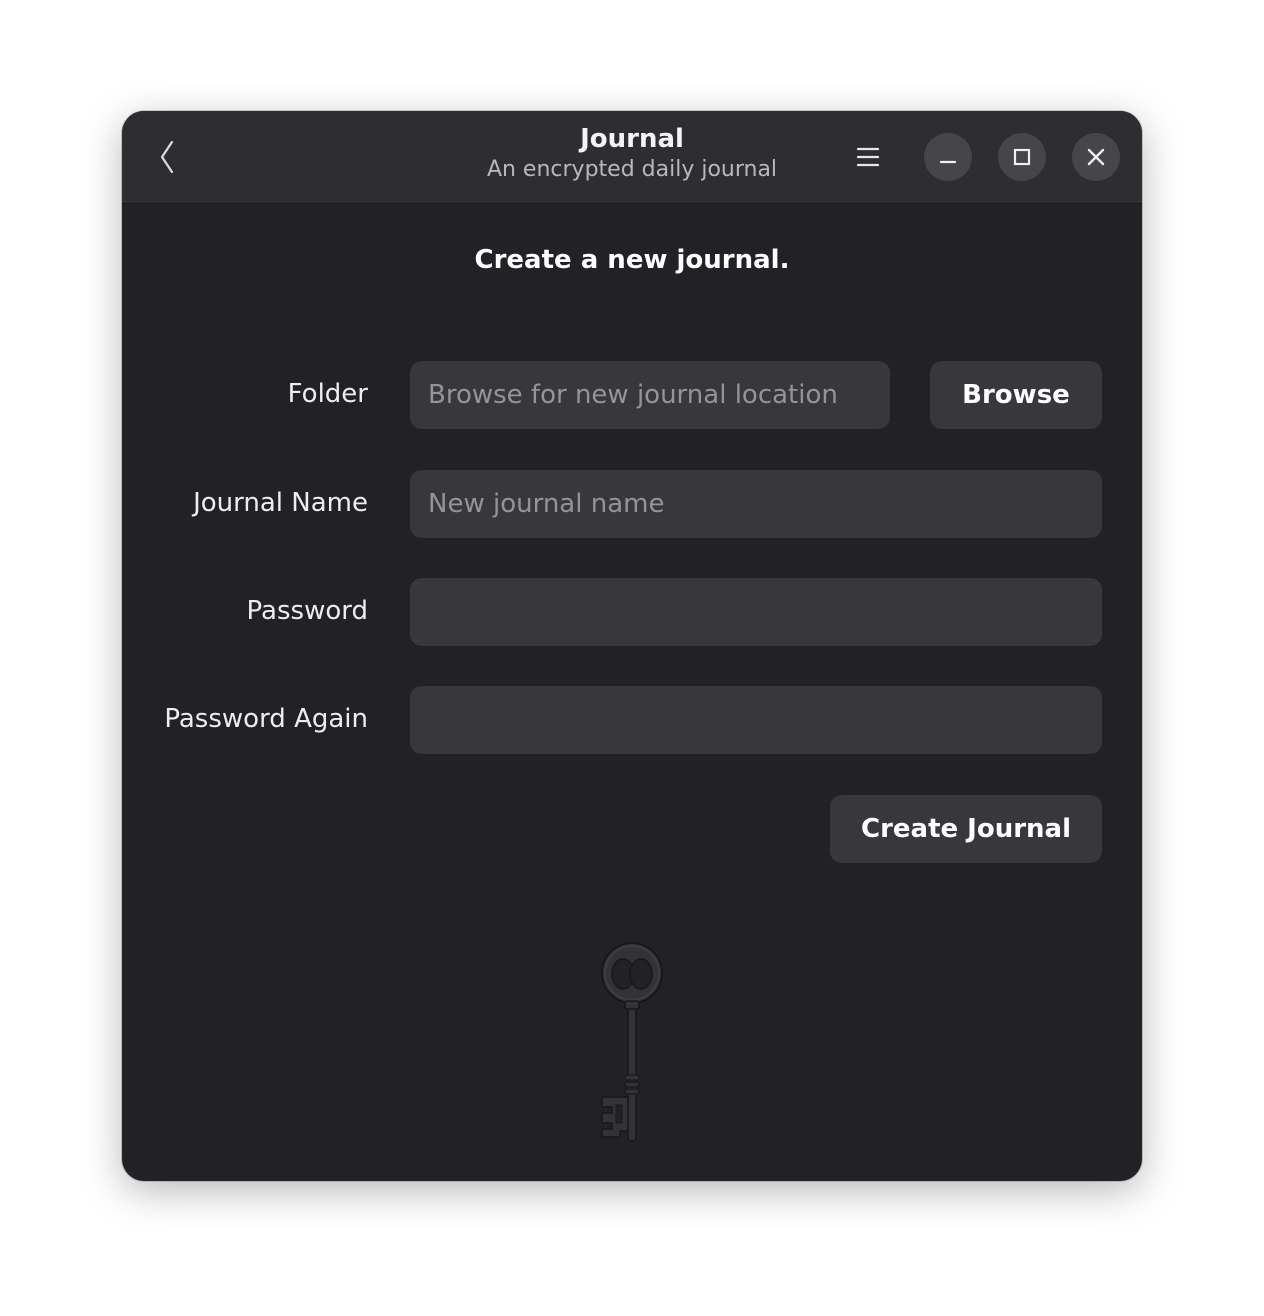 The height and width of the screenshot is (1316, 1264). I want to click on minimize-button, so click(948, 157).